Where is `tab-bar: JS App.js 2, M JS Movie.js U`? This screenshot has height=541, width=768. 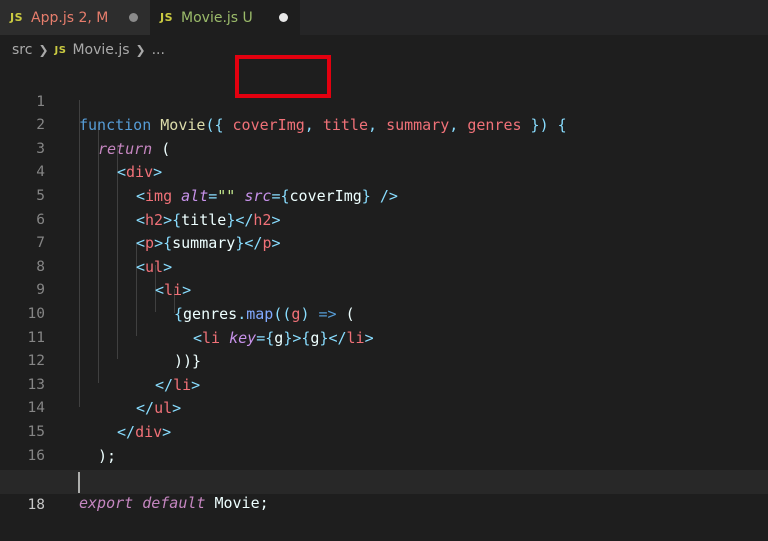 tab-bar: JS App.js 2, M JS Movie.js U is located at coordinates (384, 17).